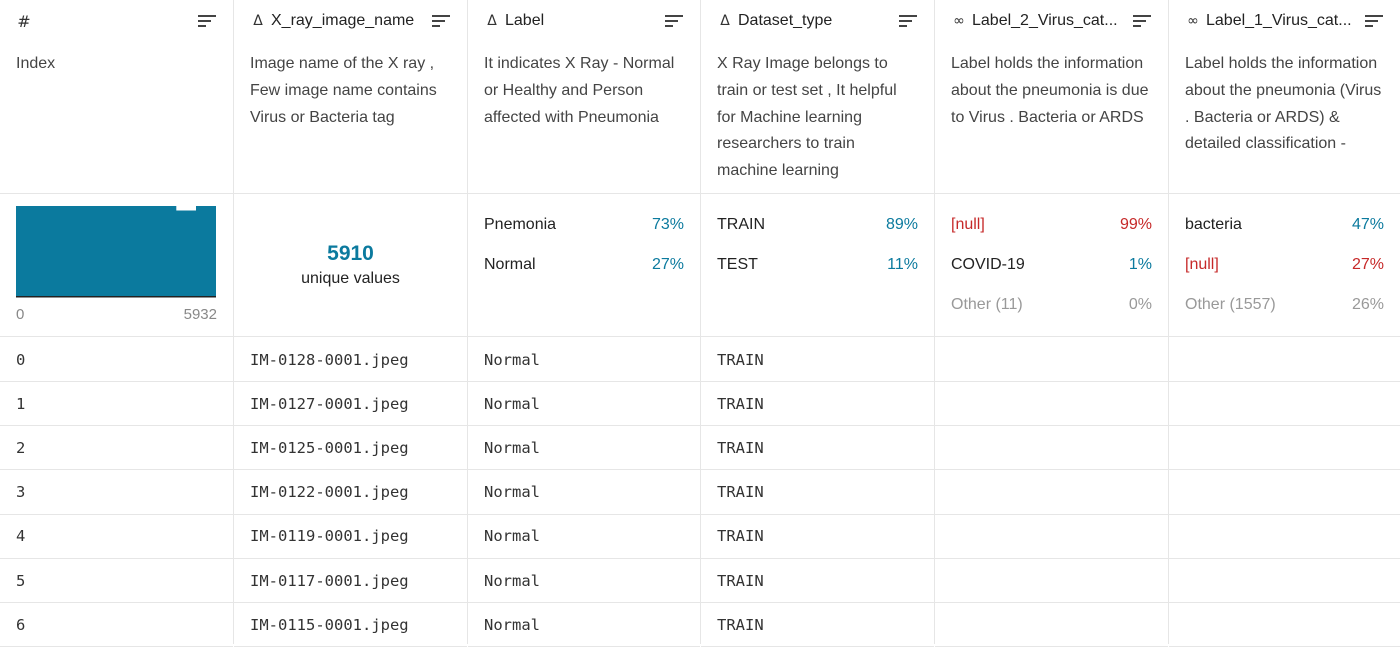  Describe the element at coordinates (525, 20) in the screenshot. I see `column-name: Label` at that location.